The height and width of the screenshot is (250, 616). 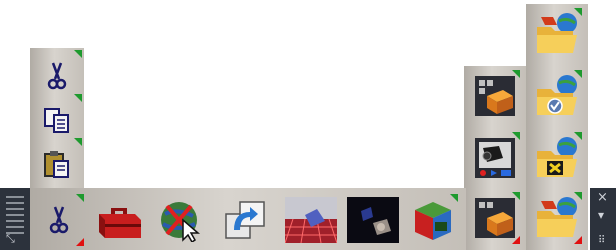 I want to click on toolbar-controls: × ▾ ⠿, so click(x=603, y=219).